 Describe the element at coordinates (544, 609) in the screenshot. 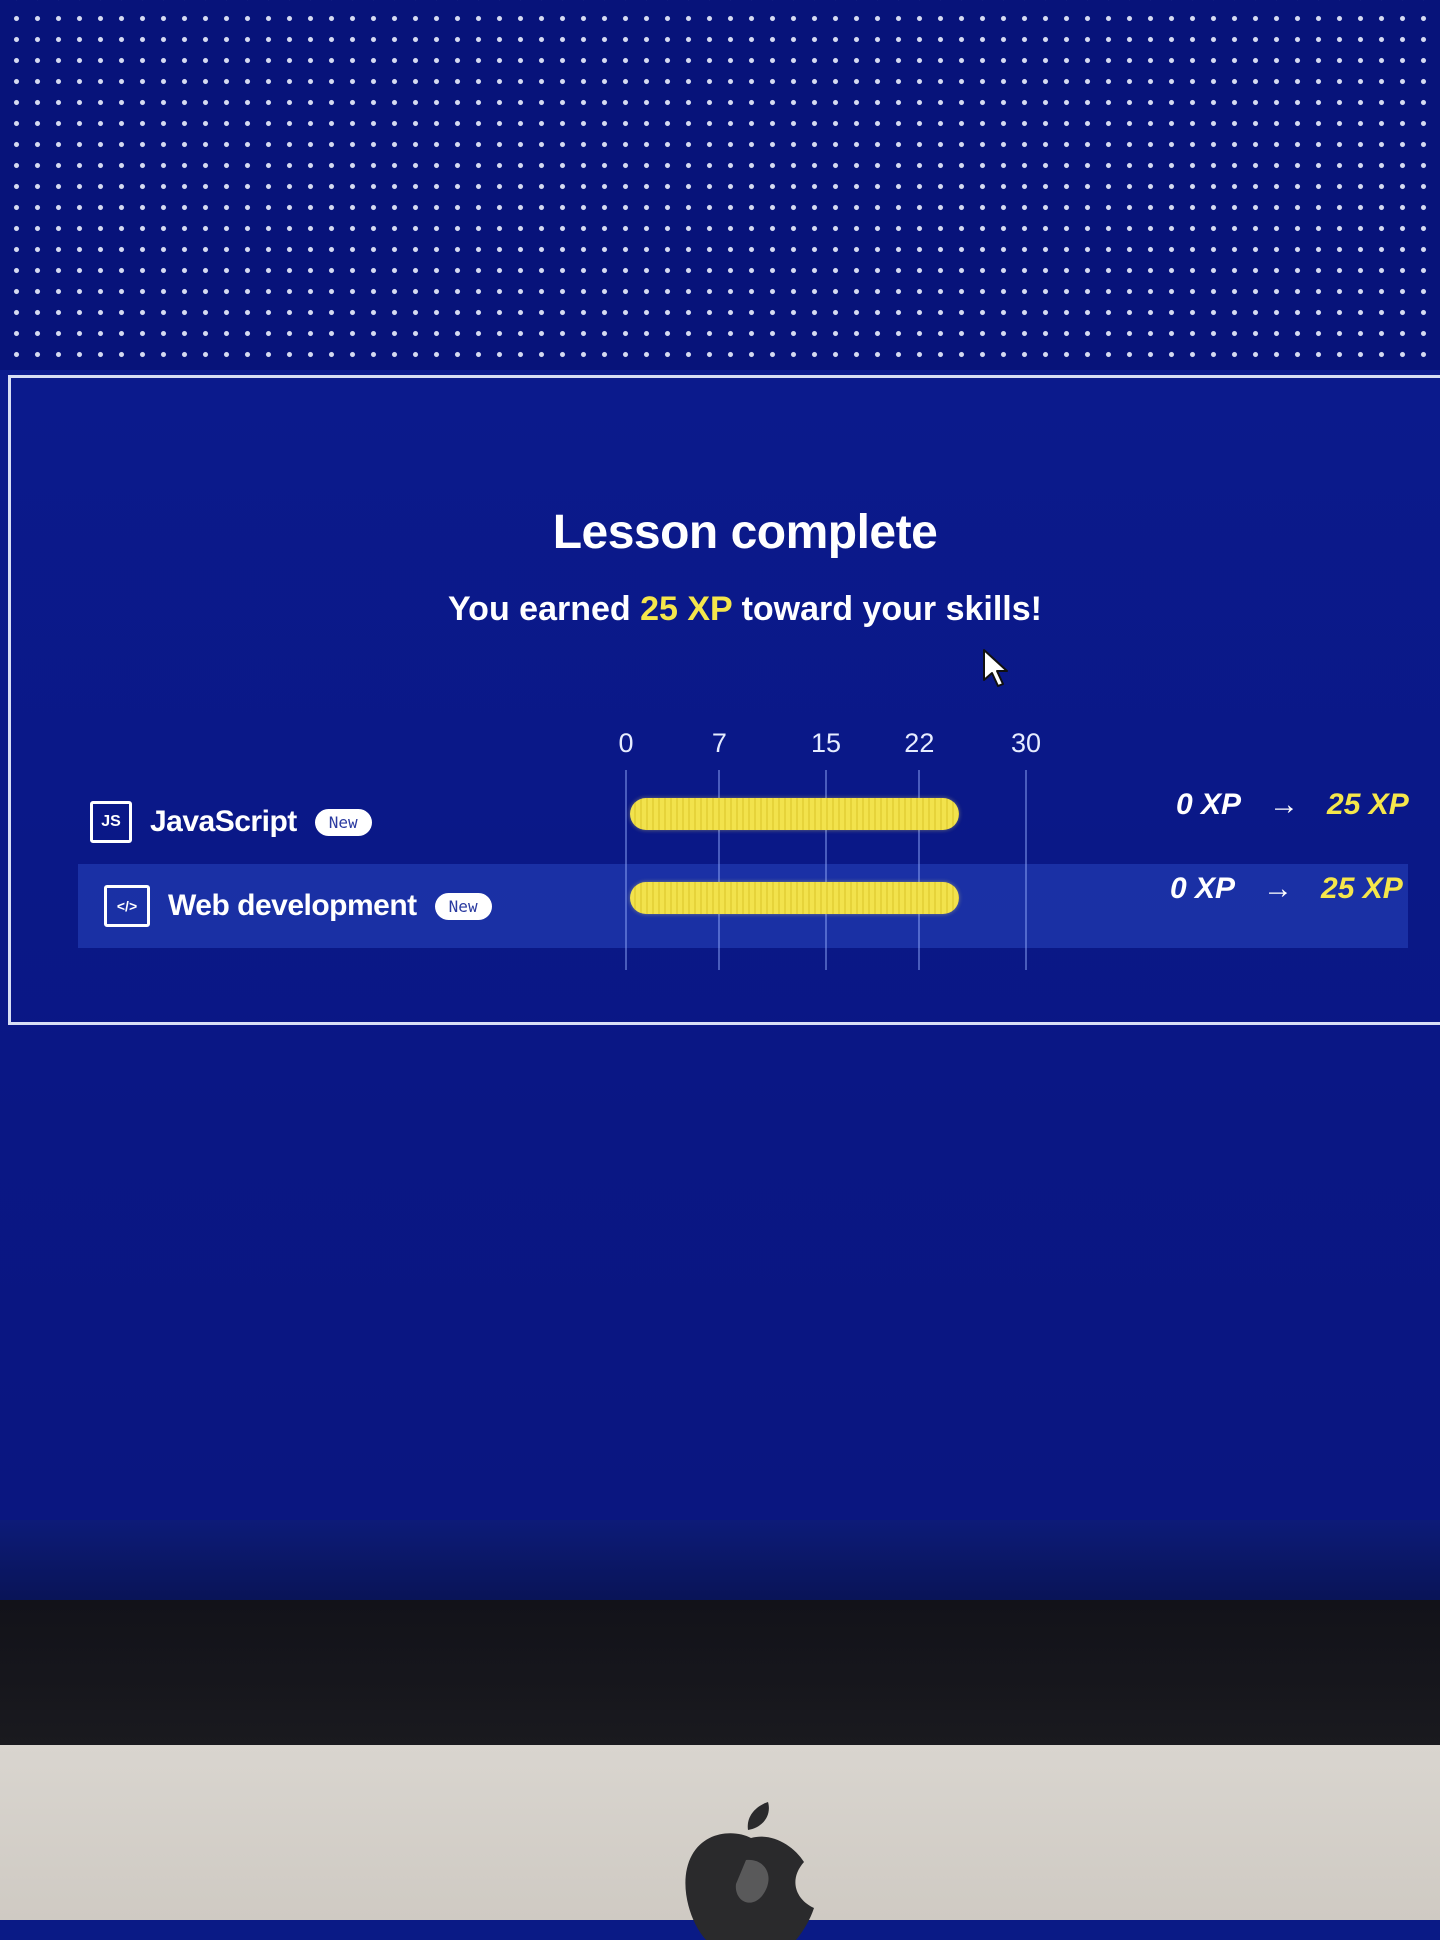

I see `subtitle-prefix: You earned` at that location.